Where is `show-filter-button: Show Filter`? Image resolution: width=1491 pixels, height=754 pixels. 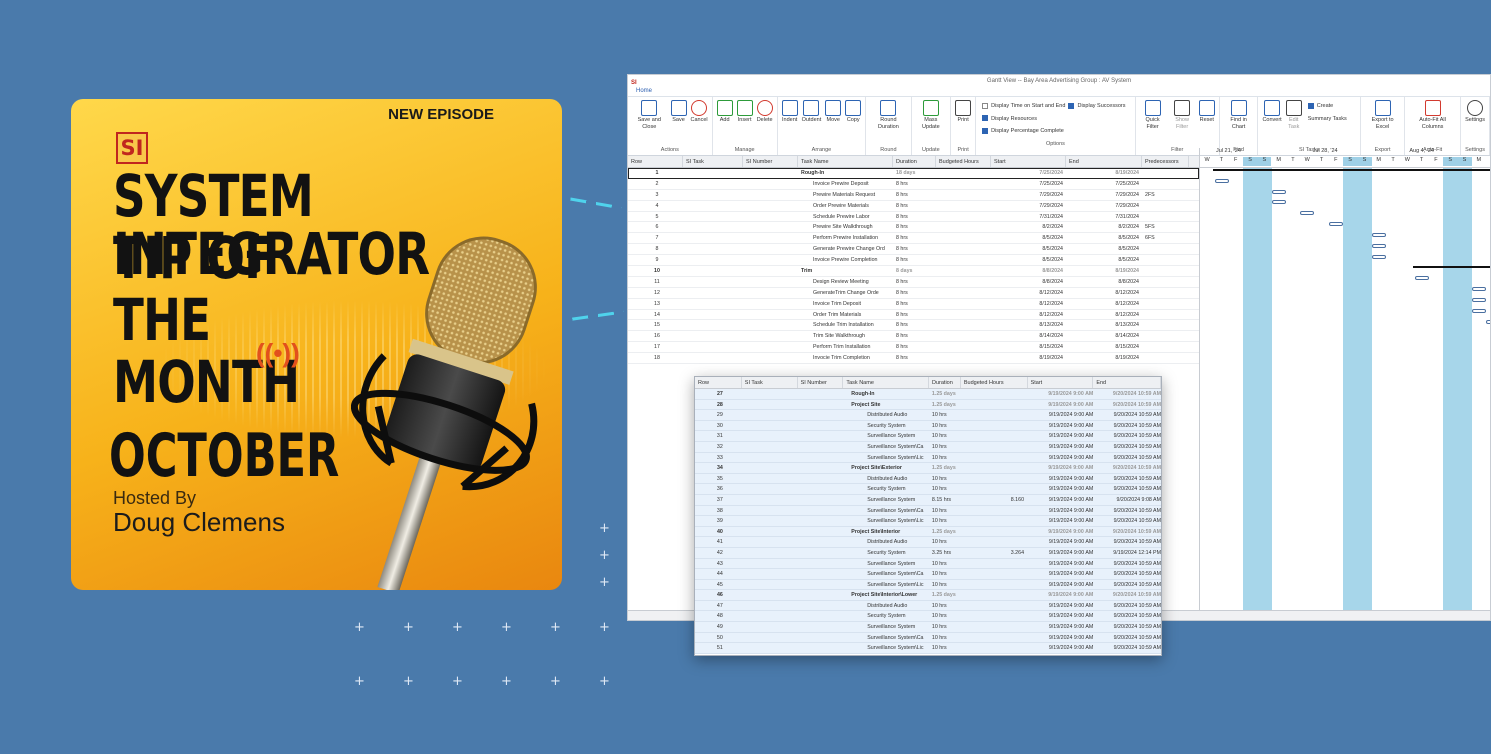
show-filter-button: Show Filter is located at coordinates (1181, 122).